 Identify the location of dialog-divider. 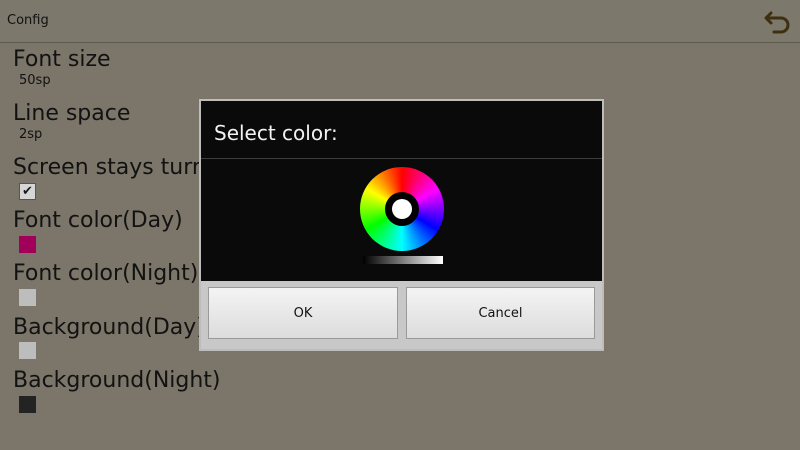
(401, 158).